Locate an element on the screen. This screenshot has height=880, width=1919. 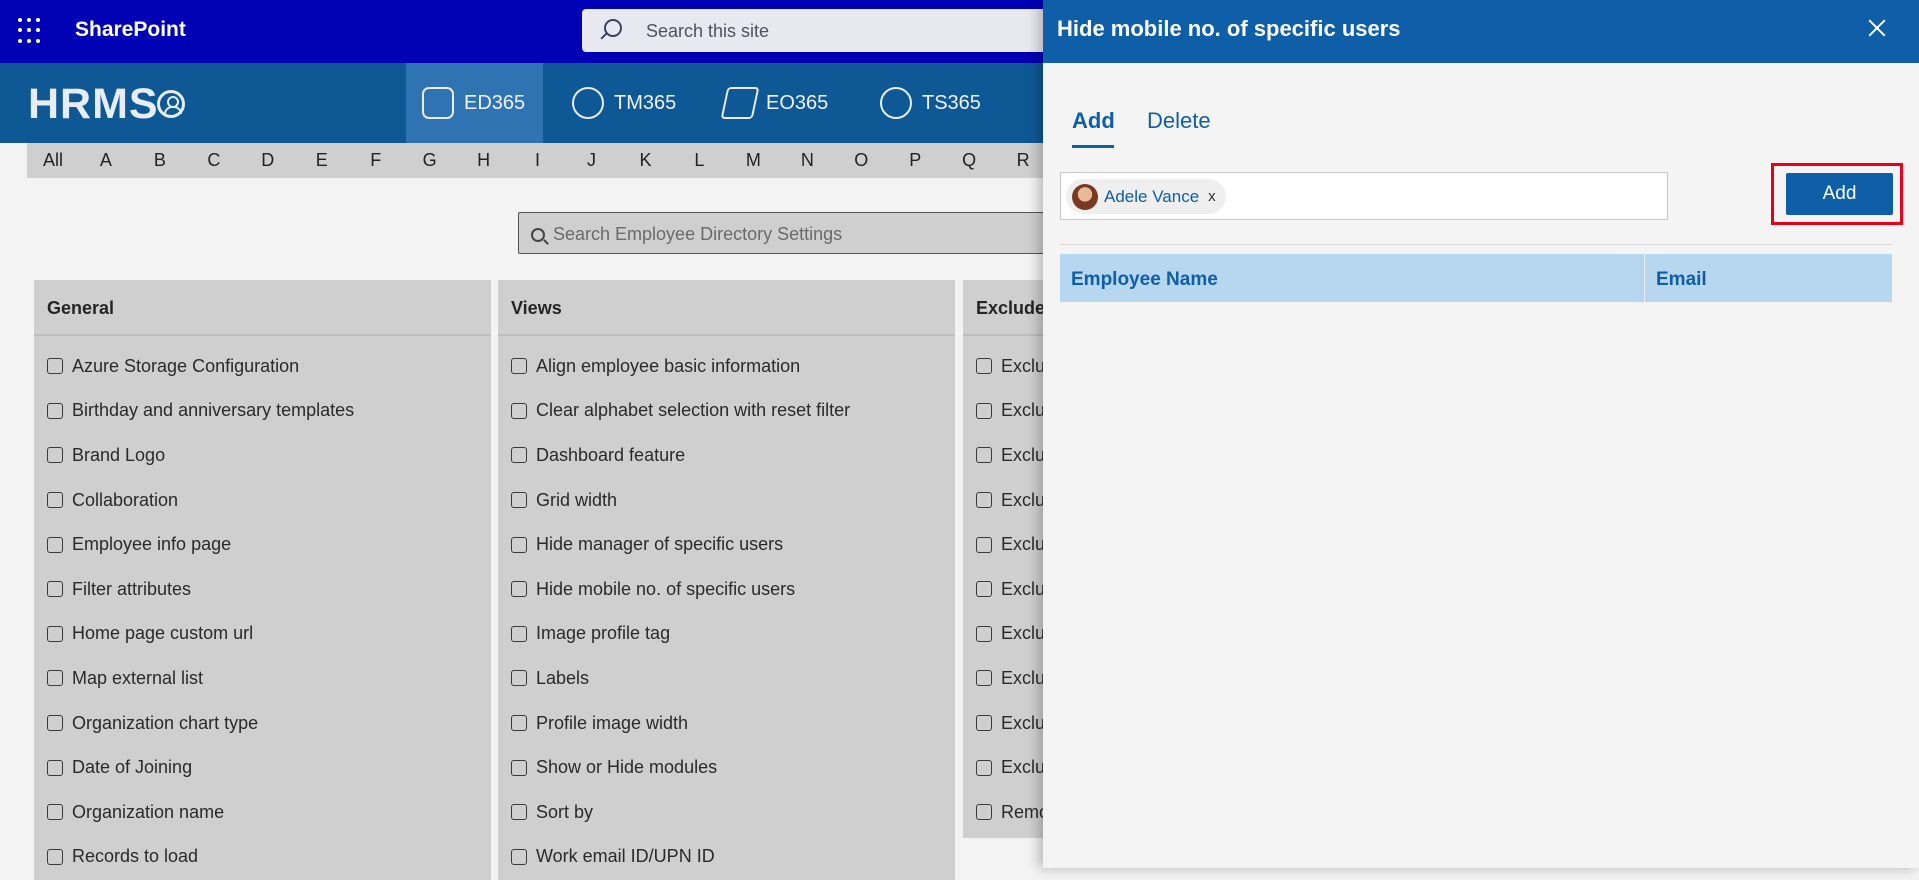
tab-add: Add is located at coordinates (1093, 121).